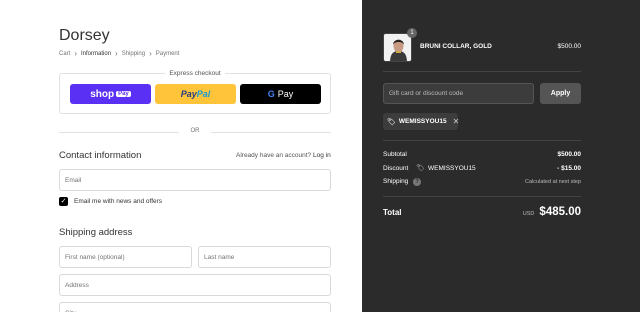 The height and width of the screenshot is (312, 640). I want to click on subtotal-value: $500.00, so click(569, 154).